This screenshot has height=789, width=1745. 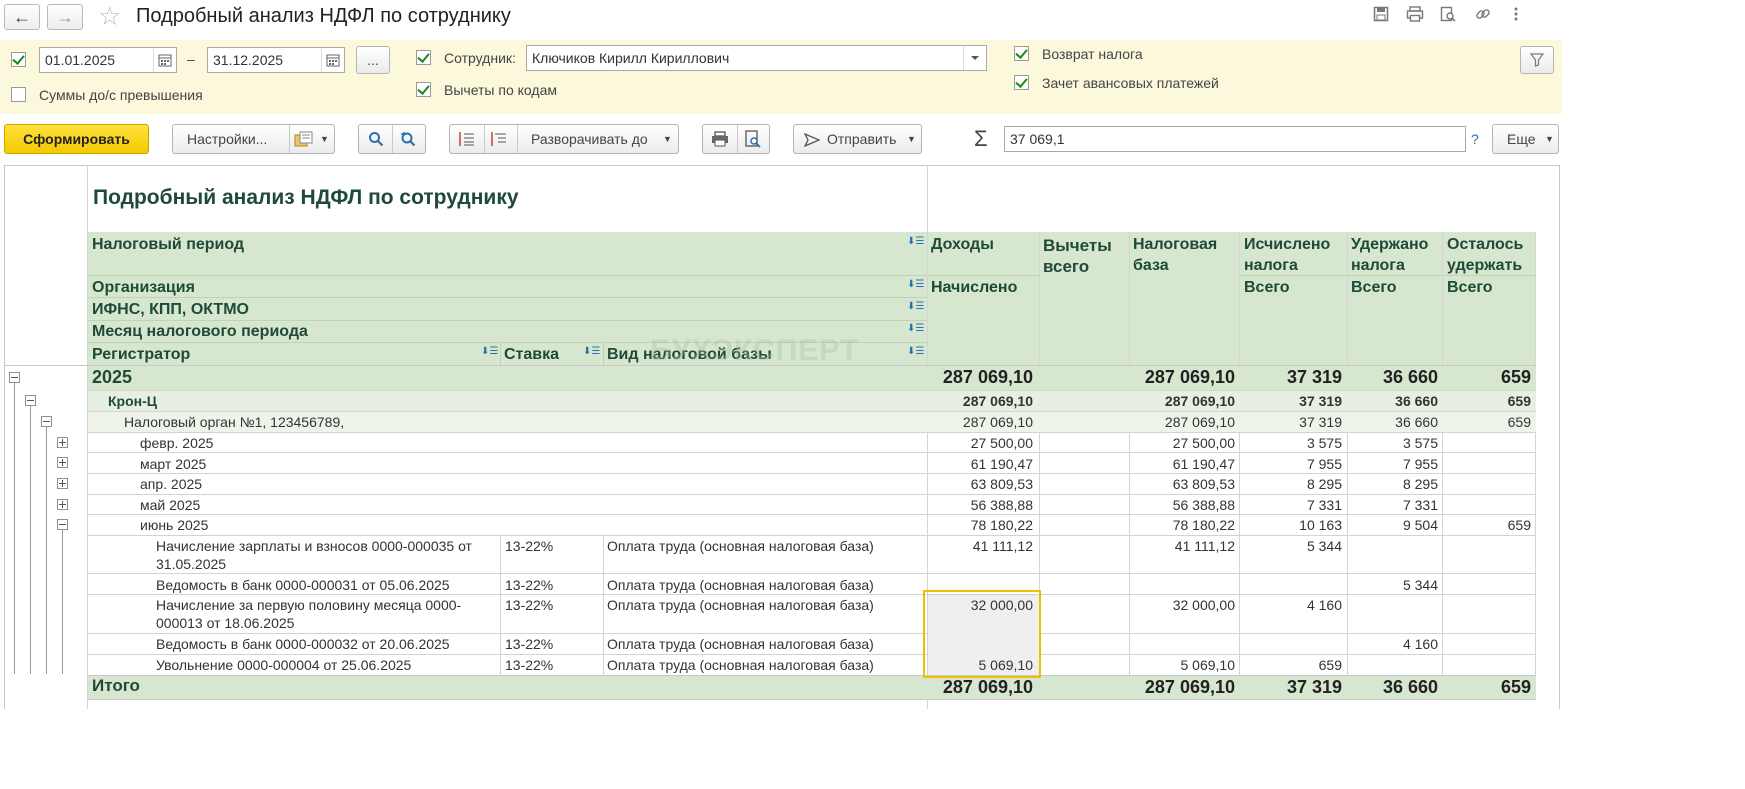 What do you see at coordinates (1381, 16) in the screenshot?
I see `save-icon` at bounding box center [1381, 16].